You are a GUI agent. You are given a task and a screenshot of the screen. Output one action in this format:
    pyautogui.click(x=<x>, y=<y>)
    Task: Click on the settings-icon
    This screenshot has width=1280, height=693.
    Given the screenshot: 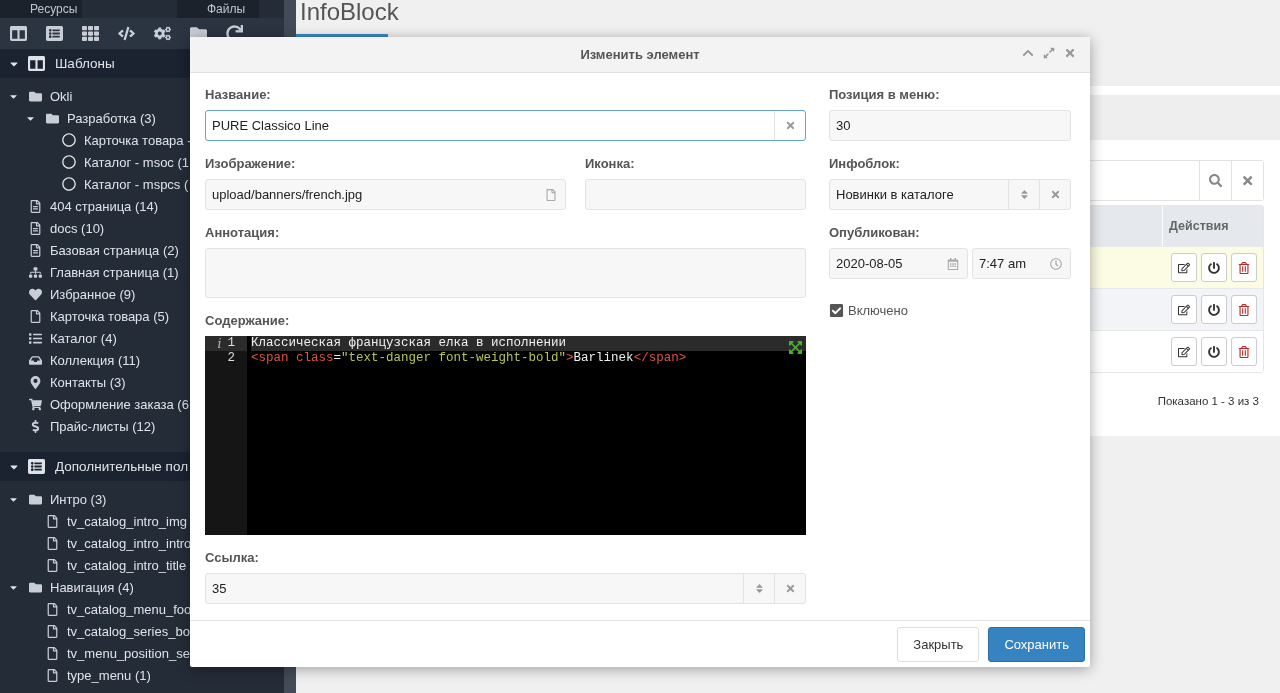 What is the action you would take?
    pyautogui.click(x=162, y=34)
    